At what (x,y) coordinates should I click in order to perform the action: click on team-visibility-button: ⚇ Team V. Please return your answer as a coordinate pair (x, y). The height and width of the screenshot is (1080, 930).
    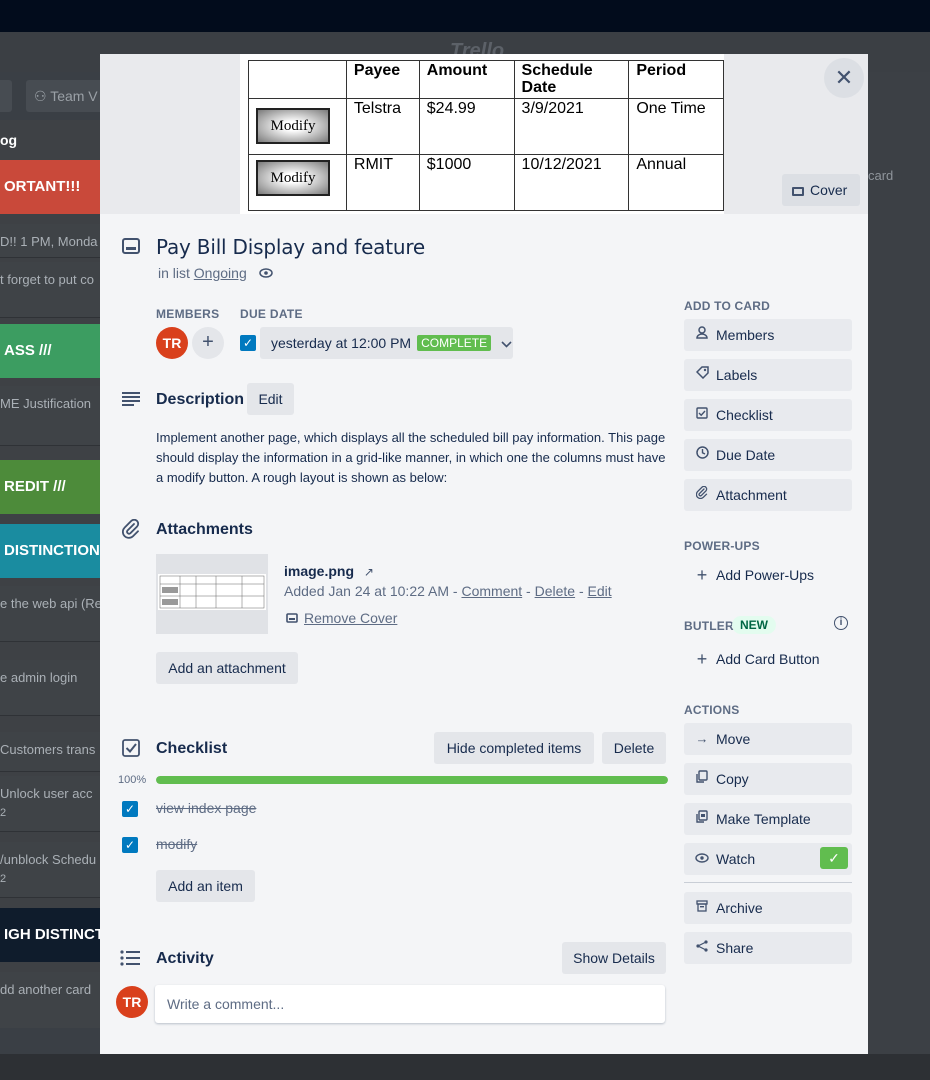
    Looking at the image, I should click on (66, 96).